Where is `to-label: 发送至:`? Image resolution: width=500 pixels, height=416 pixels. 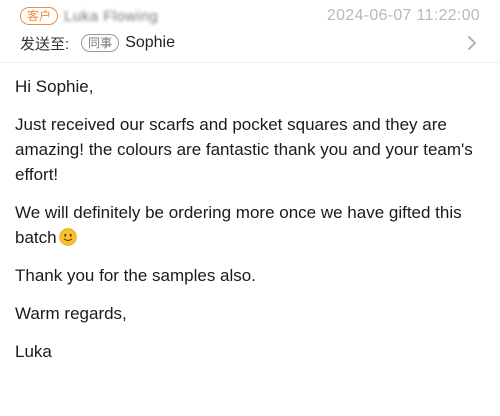 to-label: 发送至: is located at coordinates (45, 44).